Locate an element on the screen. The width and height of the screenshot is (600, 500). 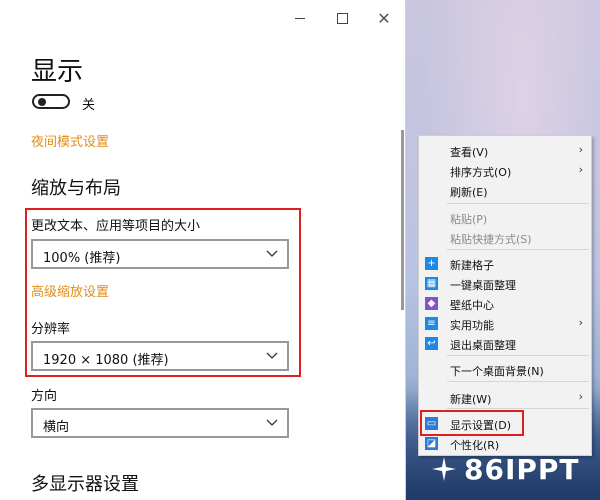
menu-item: 排序方式(O) › is located at coordinates (505, 171).